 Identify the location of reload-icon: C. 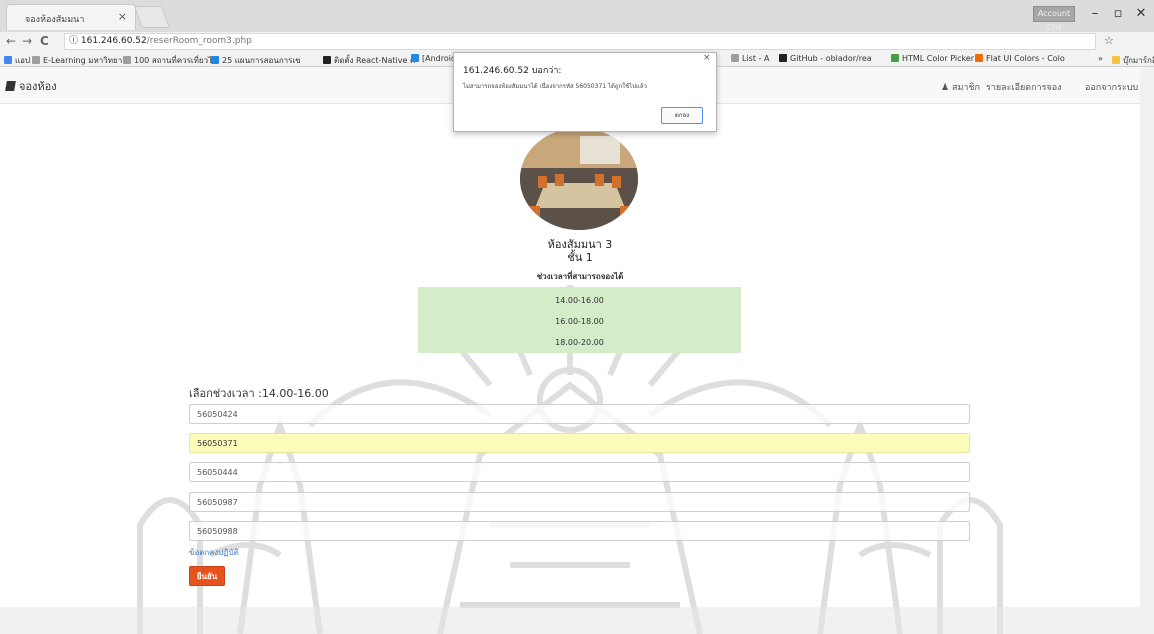
(44, 41).